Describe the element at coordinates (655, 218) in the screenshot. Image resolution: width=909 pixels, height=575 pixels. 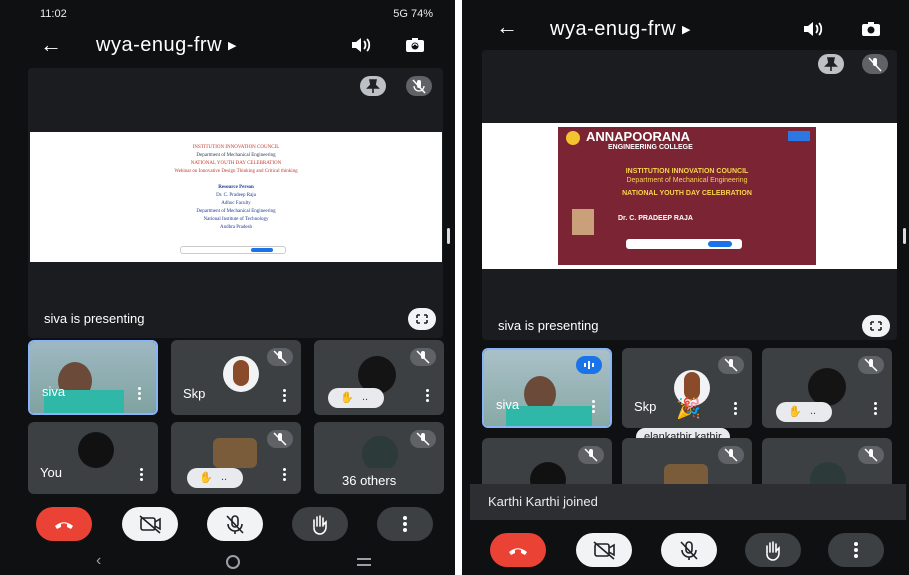
I see `poster-speaker: Dr. C. PRADEEP RAJA` at that location.